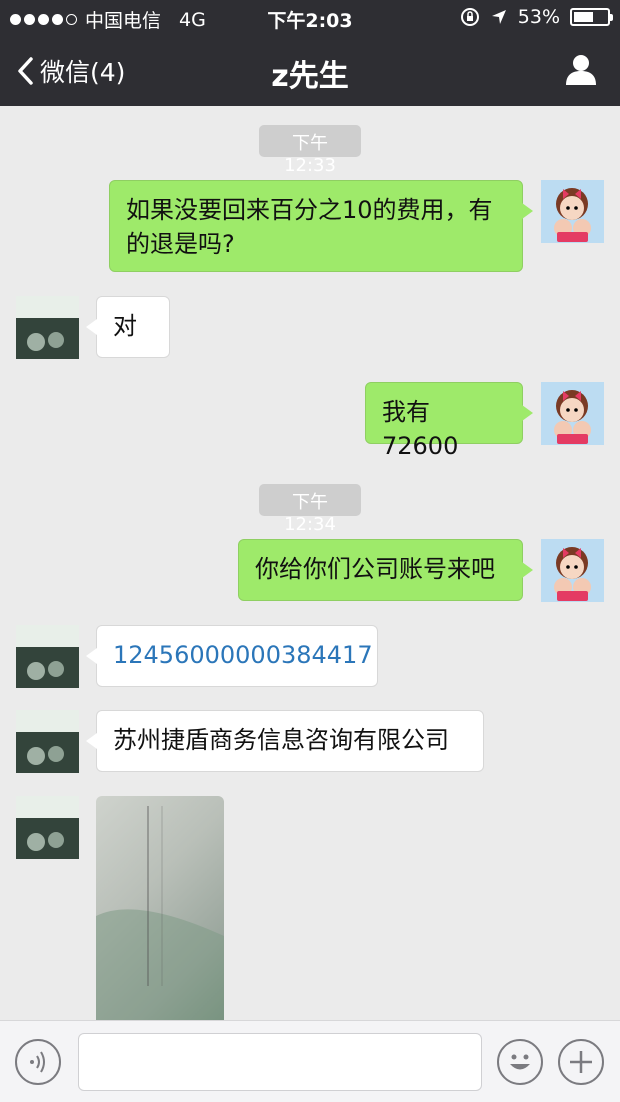  I want to click on photo-message, so click(160, 908).